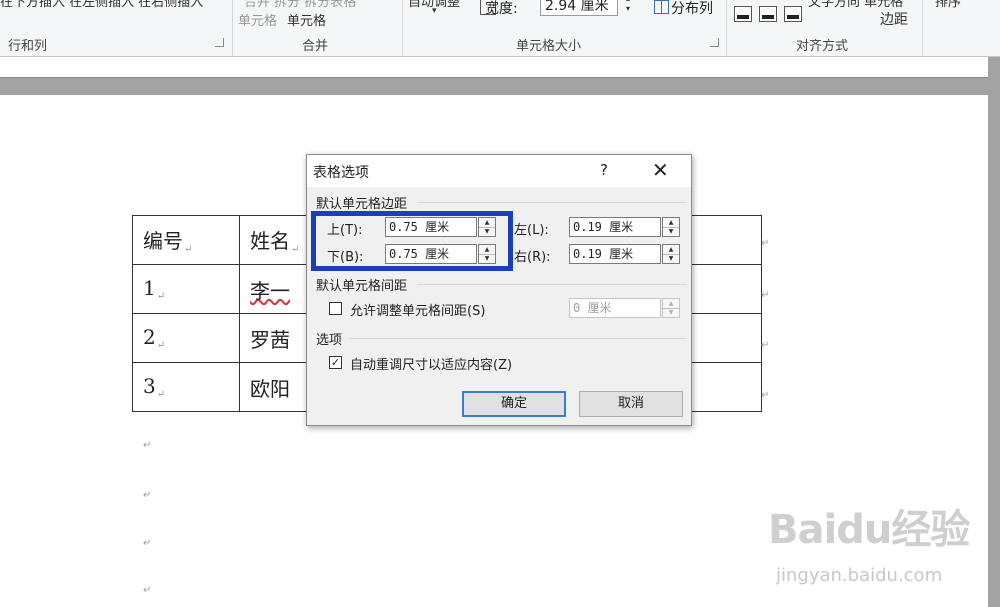 The height and width of the screenshot is (607, 1000). What do you see at coordinates (417, 309) in the screenshot?
I see `allow-spacing-label: 允许调整单元格间距(S)` at bounding box center [417, 309].